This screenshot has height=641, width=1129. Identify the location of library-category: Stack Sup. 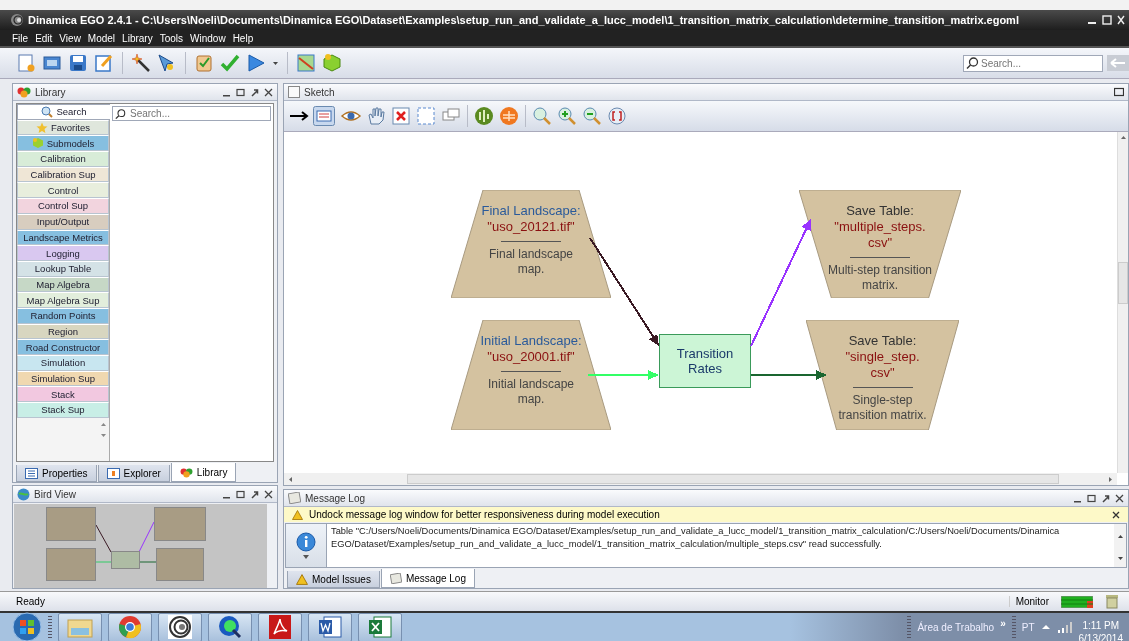
(63, 410).